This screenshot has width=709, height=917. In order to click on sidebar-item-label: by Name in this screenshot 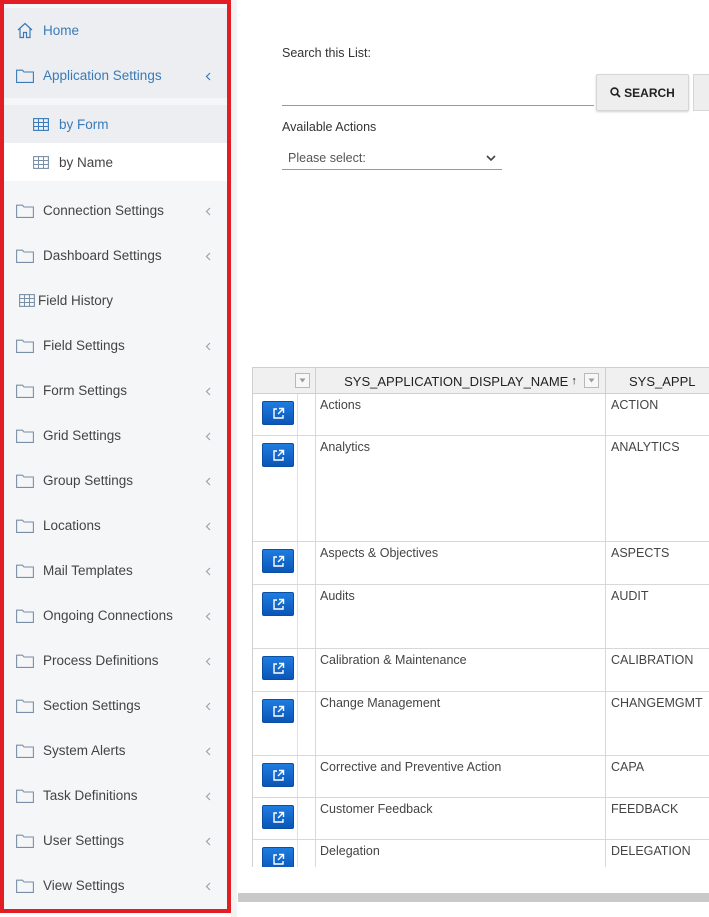, I will do `click(86, 162)`.